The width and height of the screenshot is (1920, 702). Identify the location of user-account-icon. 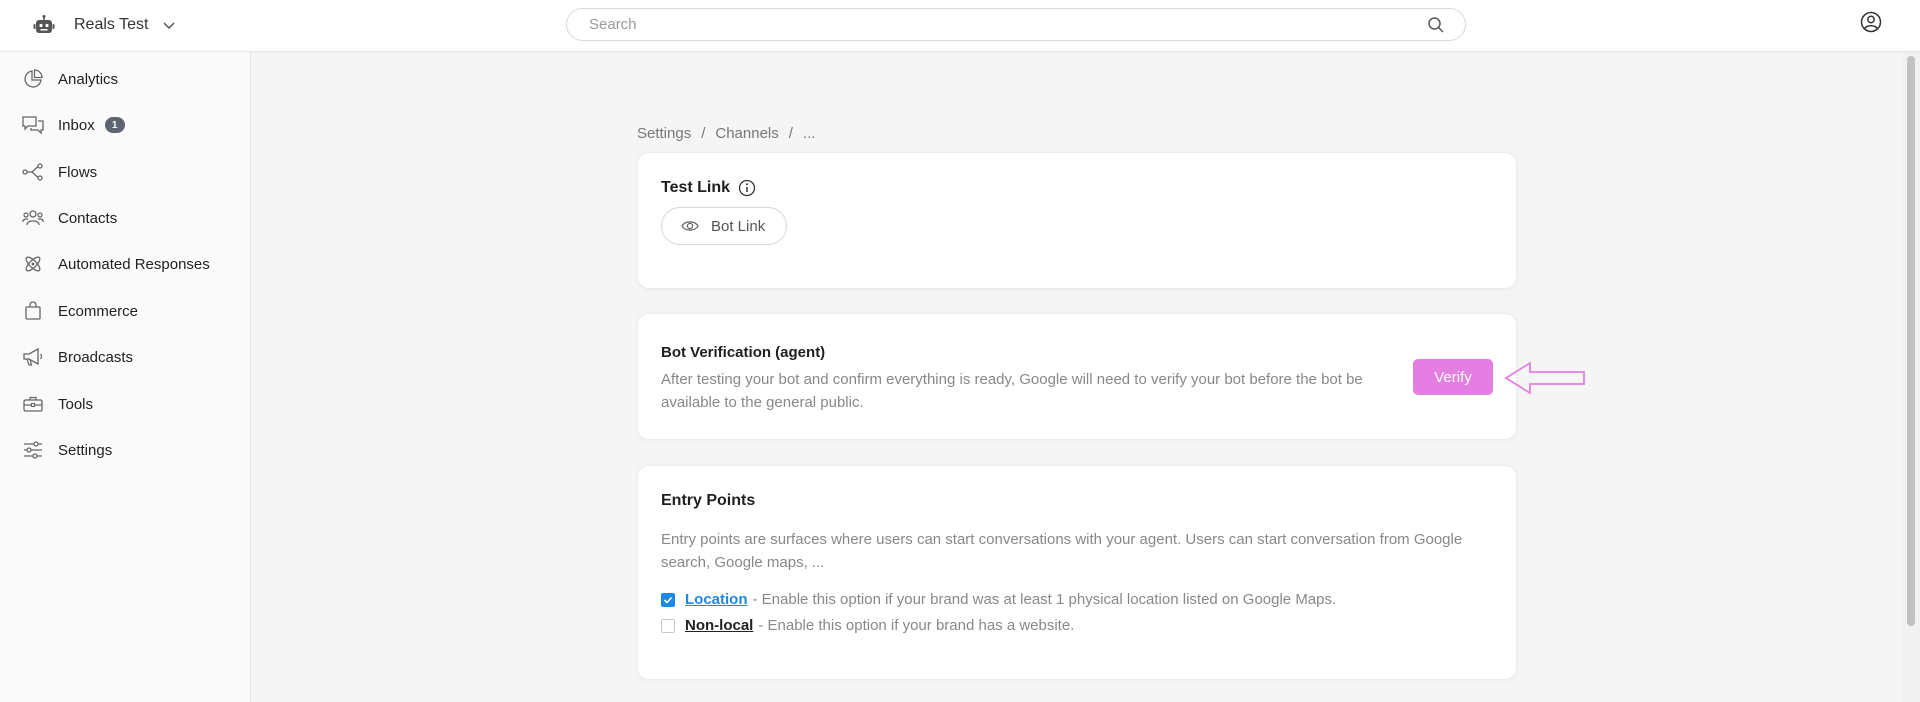
(1871, 22).